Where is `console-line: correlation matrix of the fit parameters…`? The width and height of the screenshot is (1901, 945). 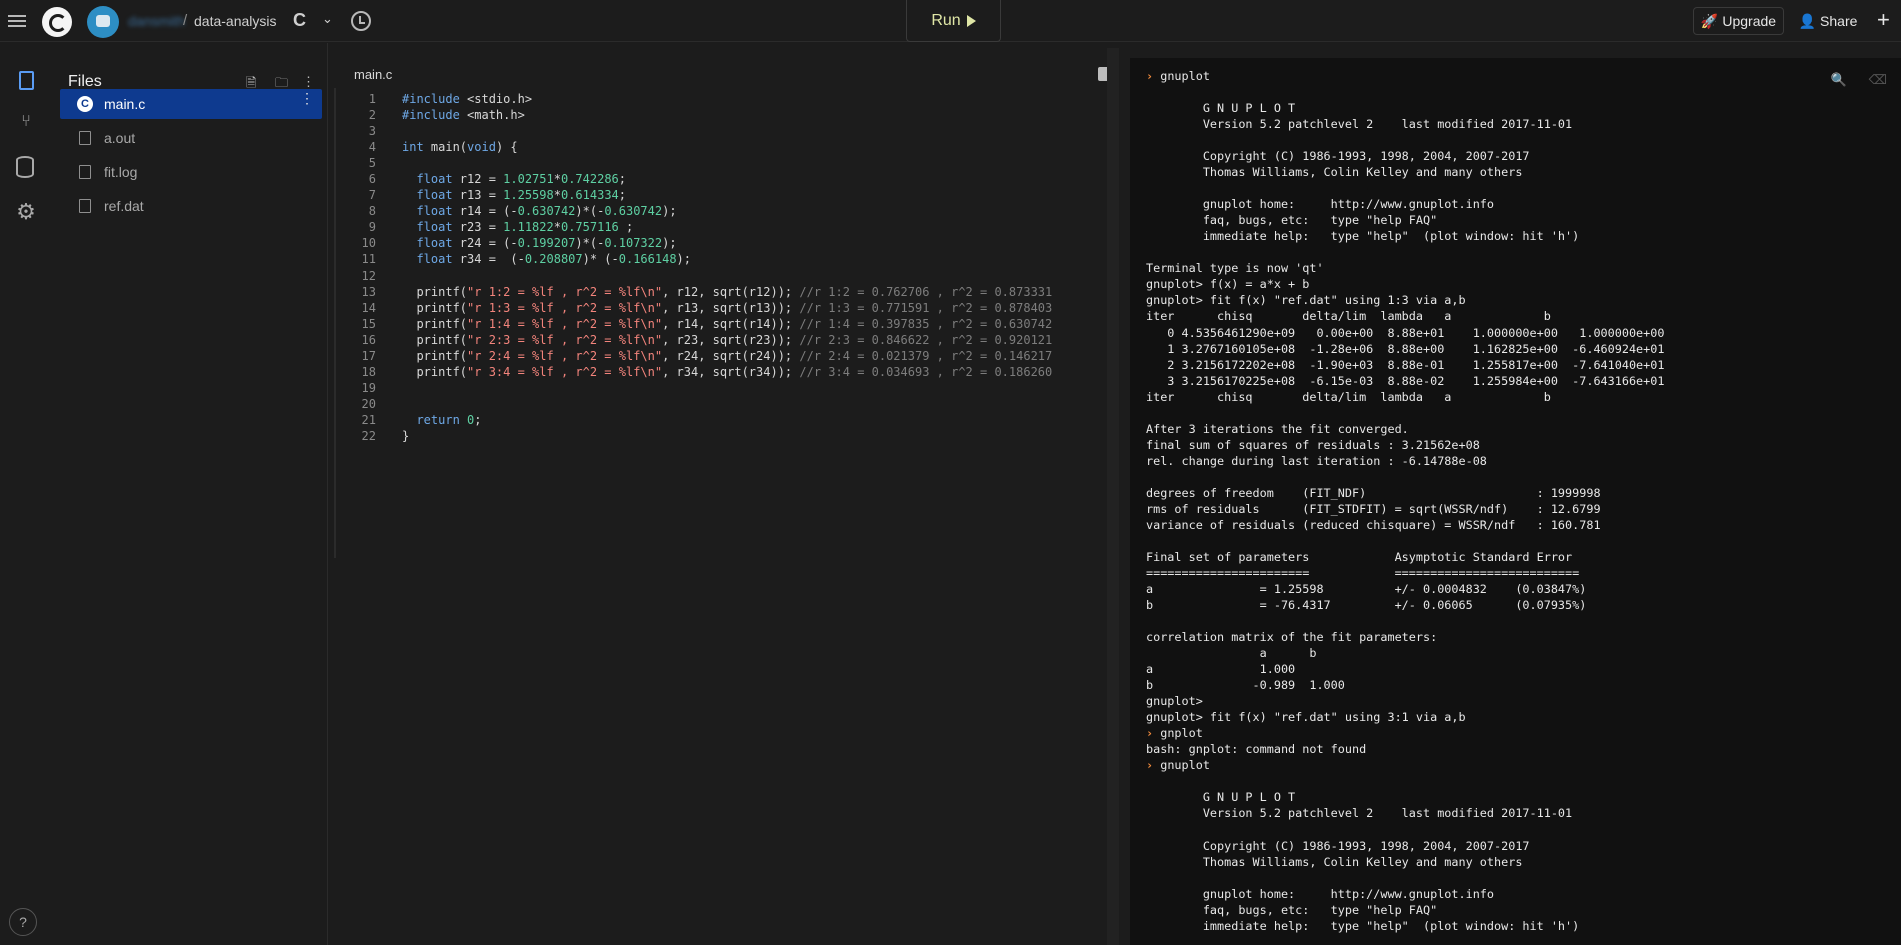
console-line: correlation matrix of the fit parameters… is located at coordinates (1405, 637).